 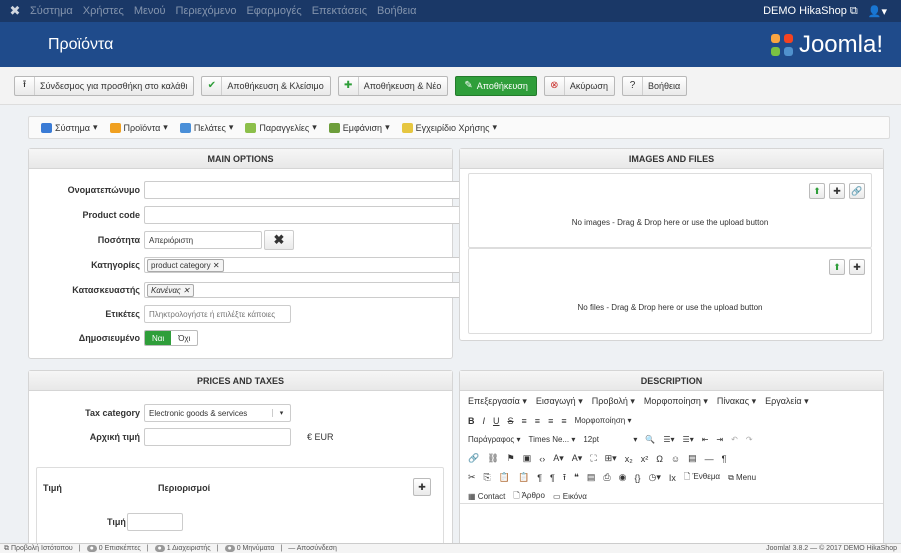 I want to click on hmenu-manual: Εγχειρίδιο Χρήσης ▾, so click(x=449, y=127).